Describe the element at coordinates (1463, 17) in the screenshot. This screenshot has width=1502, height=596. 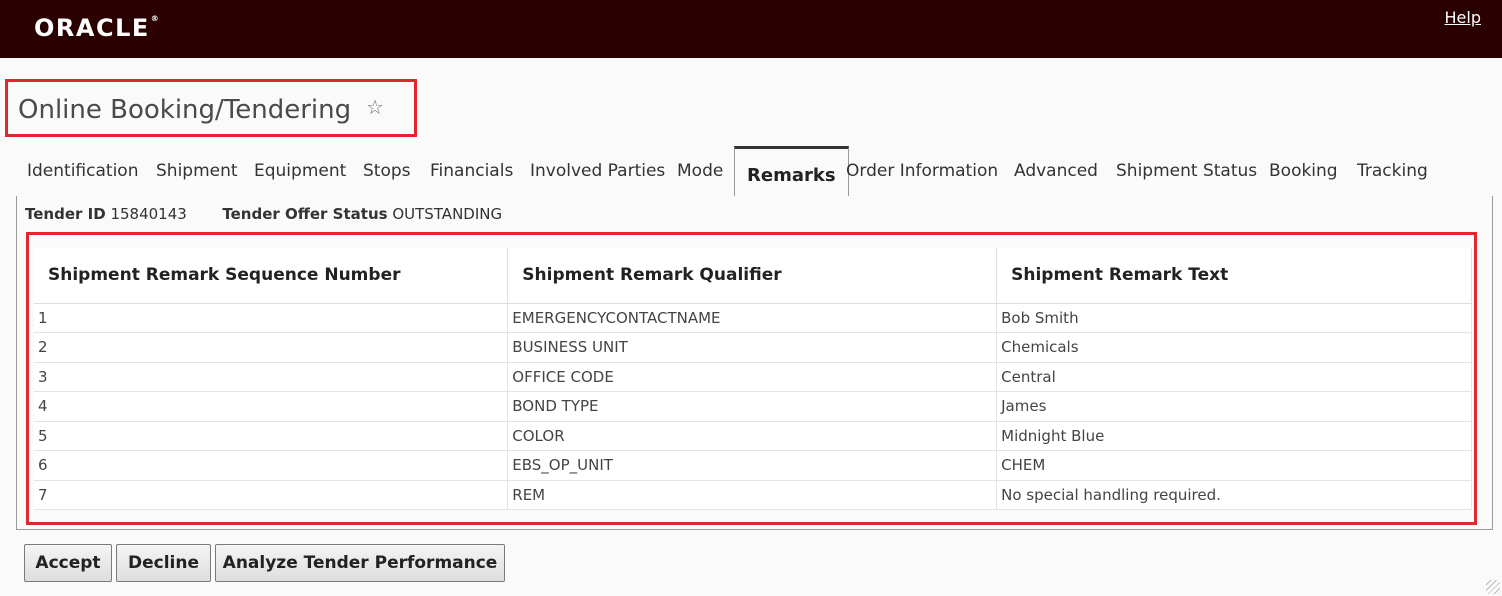
I see `help-link: Help` at that location.